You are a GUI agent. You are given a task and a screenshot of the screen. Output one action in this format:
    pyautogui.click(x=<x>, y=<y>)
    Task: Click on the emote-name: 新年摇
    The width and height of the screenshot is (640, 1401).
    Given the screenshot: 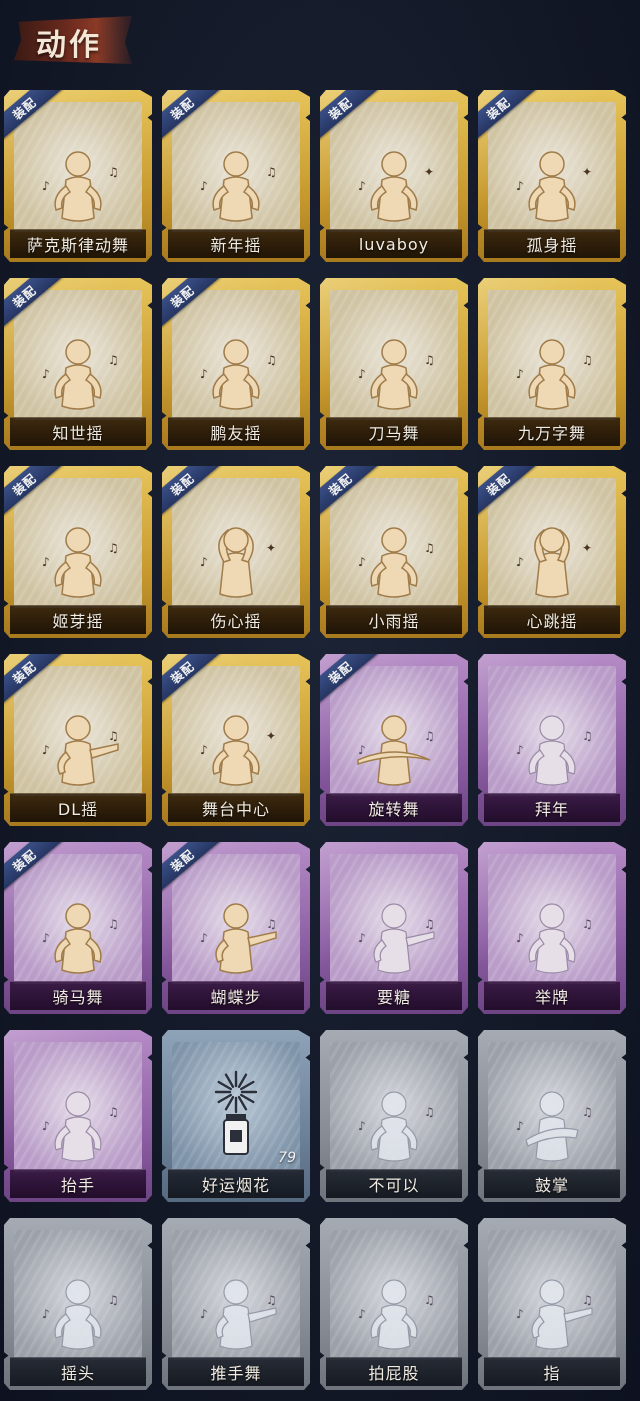 What is the action you would take?
    pyautogui.click(x=236, y=245)
    